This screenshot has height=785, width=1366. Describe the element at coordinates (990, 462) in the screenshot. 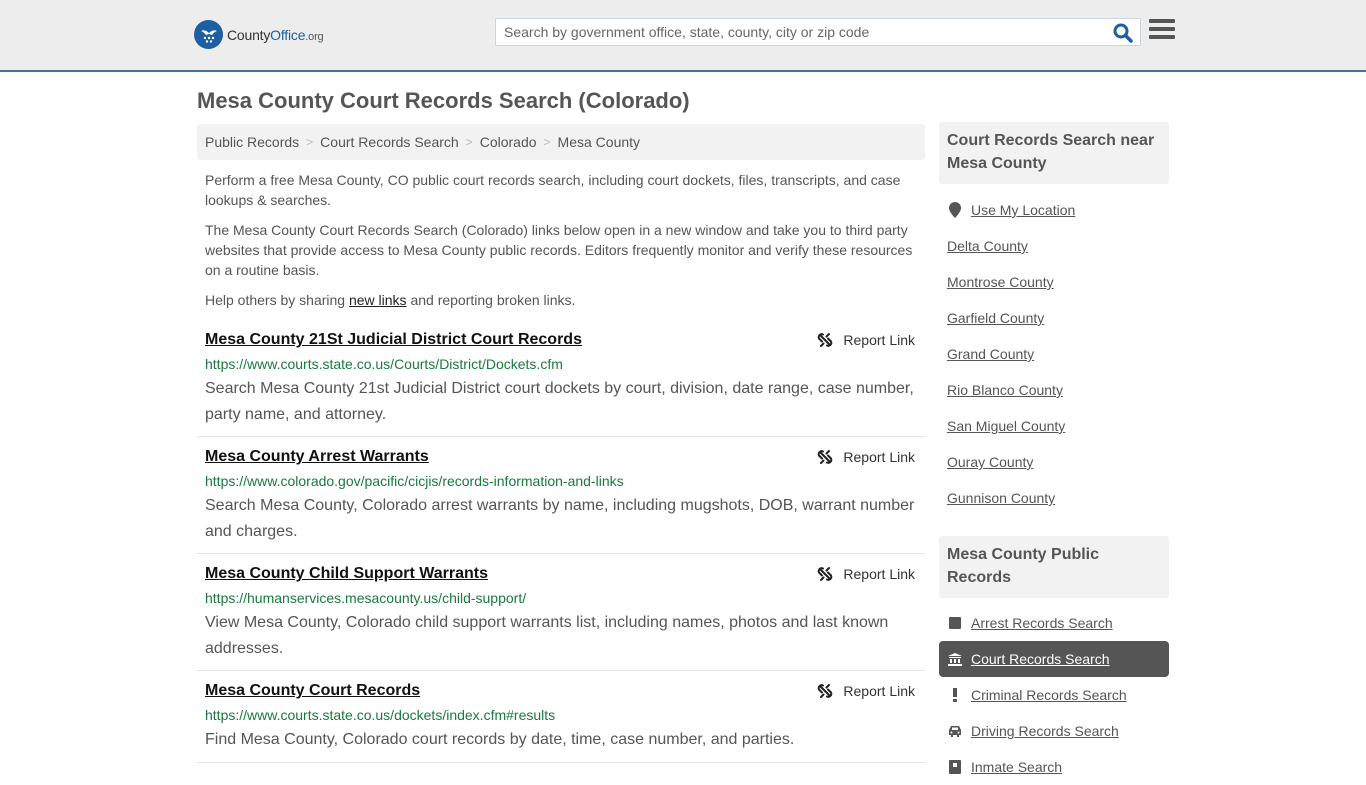

I see `nearby-county-link: Ouray County` at that location.